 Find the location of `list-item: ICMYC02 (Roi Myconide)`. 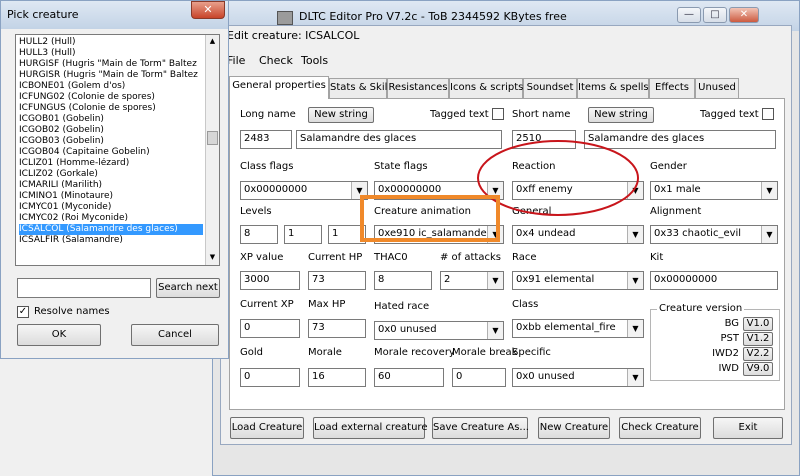

list-item: ICMYC02 (Roi Myconide) is located at coordinates (111, 218).